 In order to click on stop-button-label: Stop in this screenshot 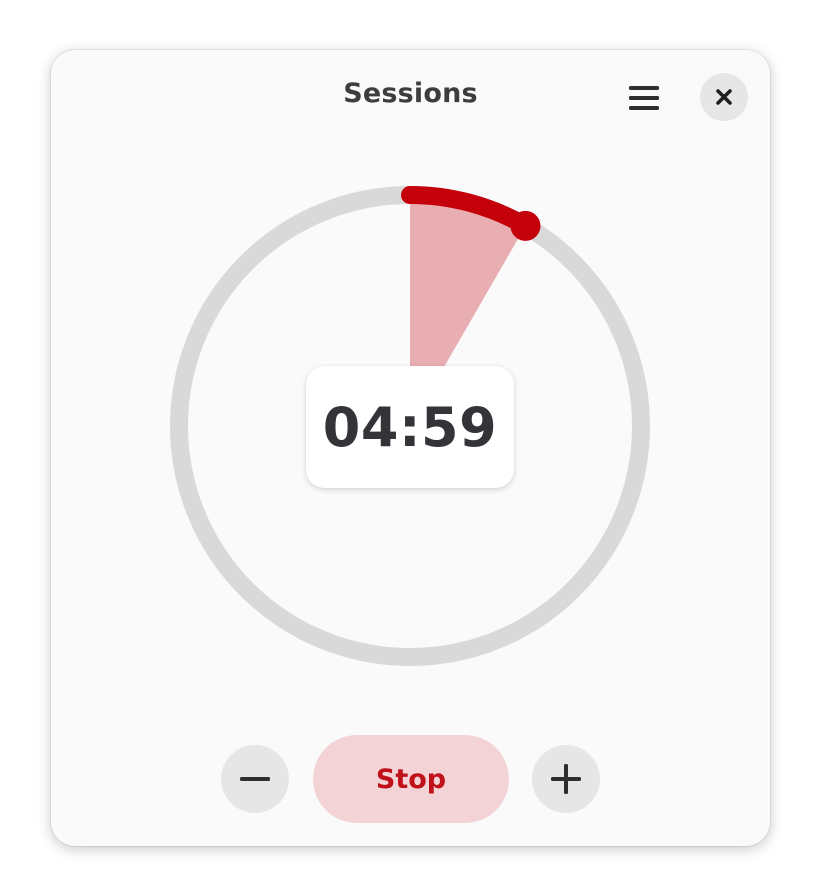, I will do `click(411, 779)`.